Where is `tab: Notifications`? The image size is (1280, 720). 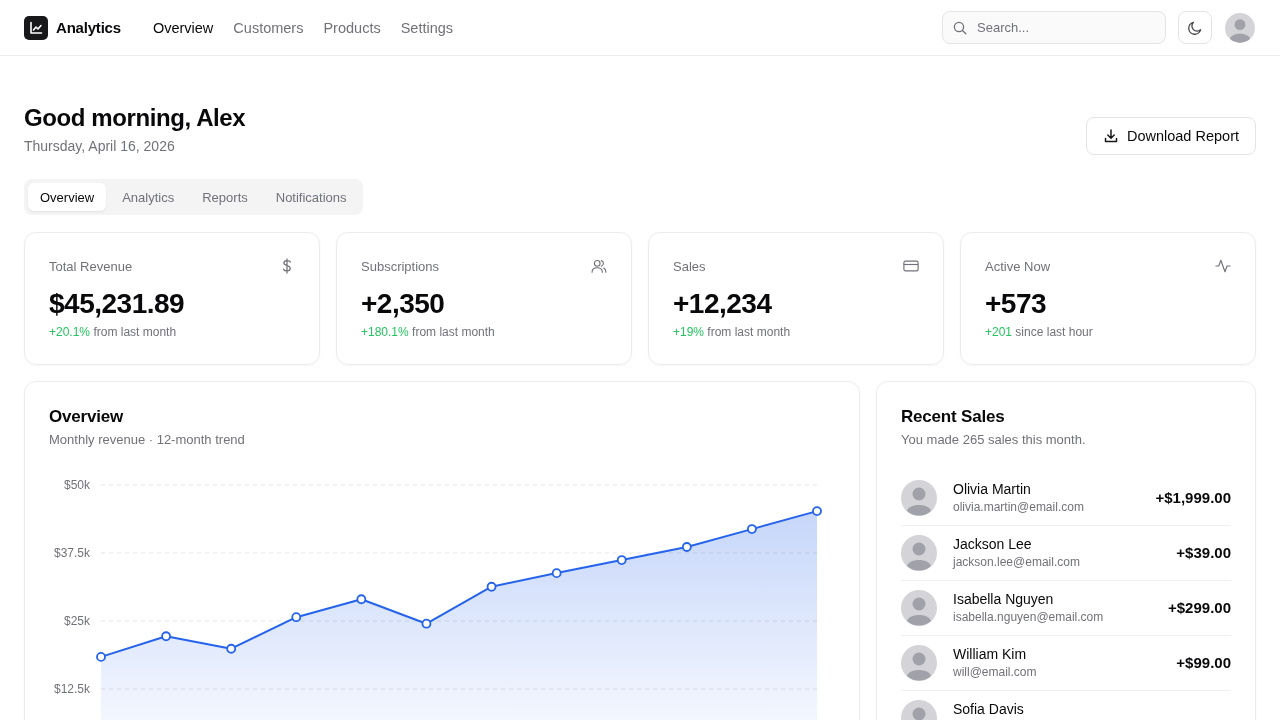
tab: Notifications is located at coordinates (311, 197).